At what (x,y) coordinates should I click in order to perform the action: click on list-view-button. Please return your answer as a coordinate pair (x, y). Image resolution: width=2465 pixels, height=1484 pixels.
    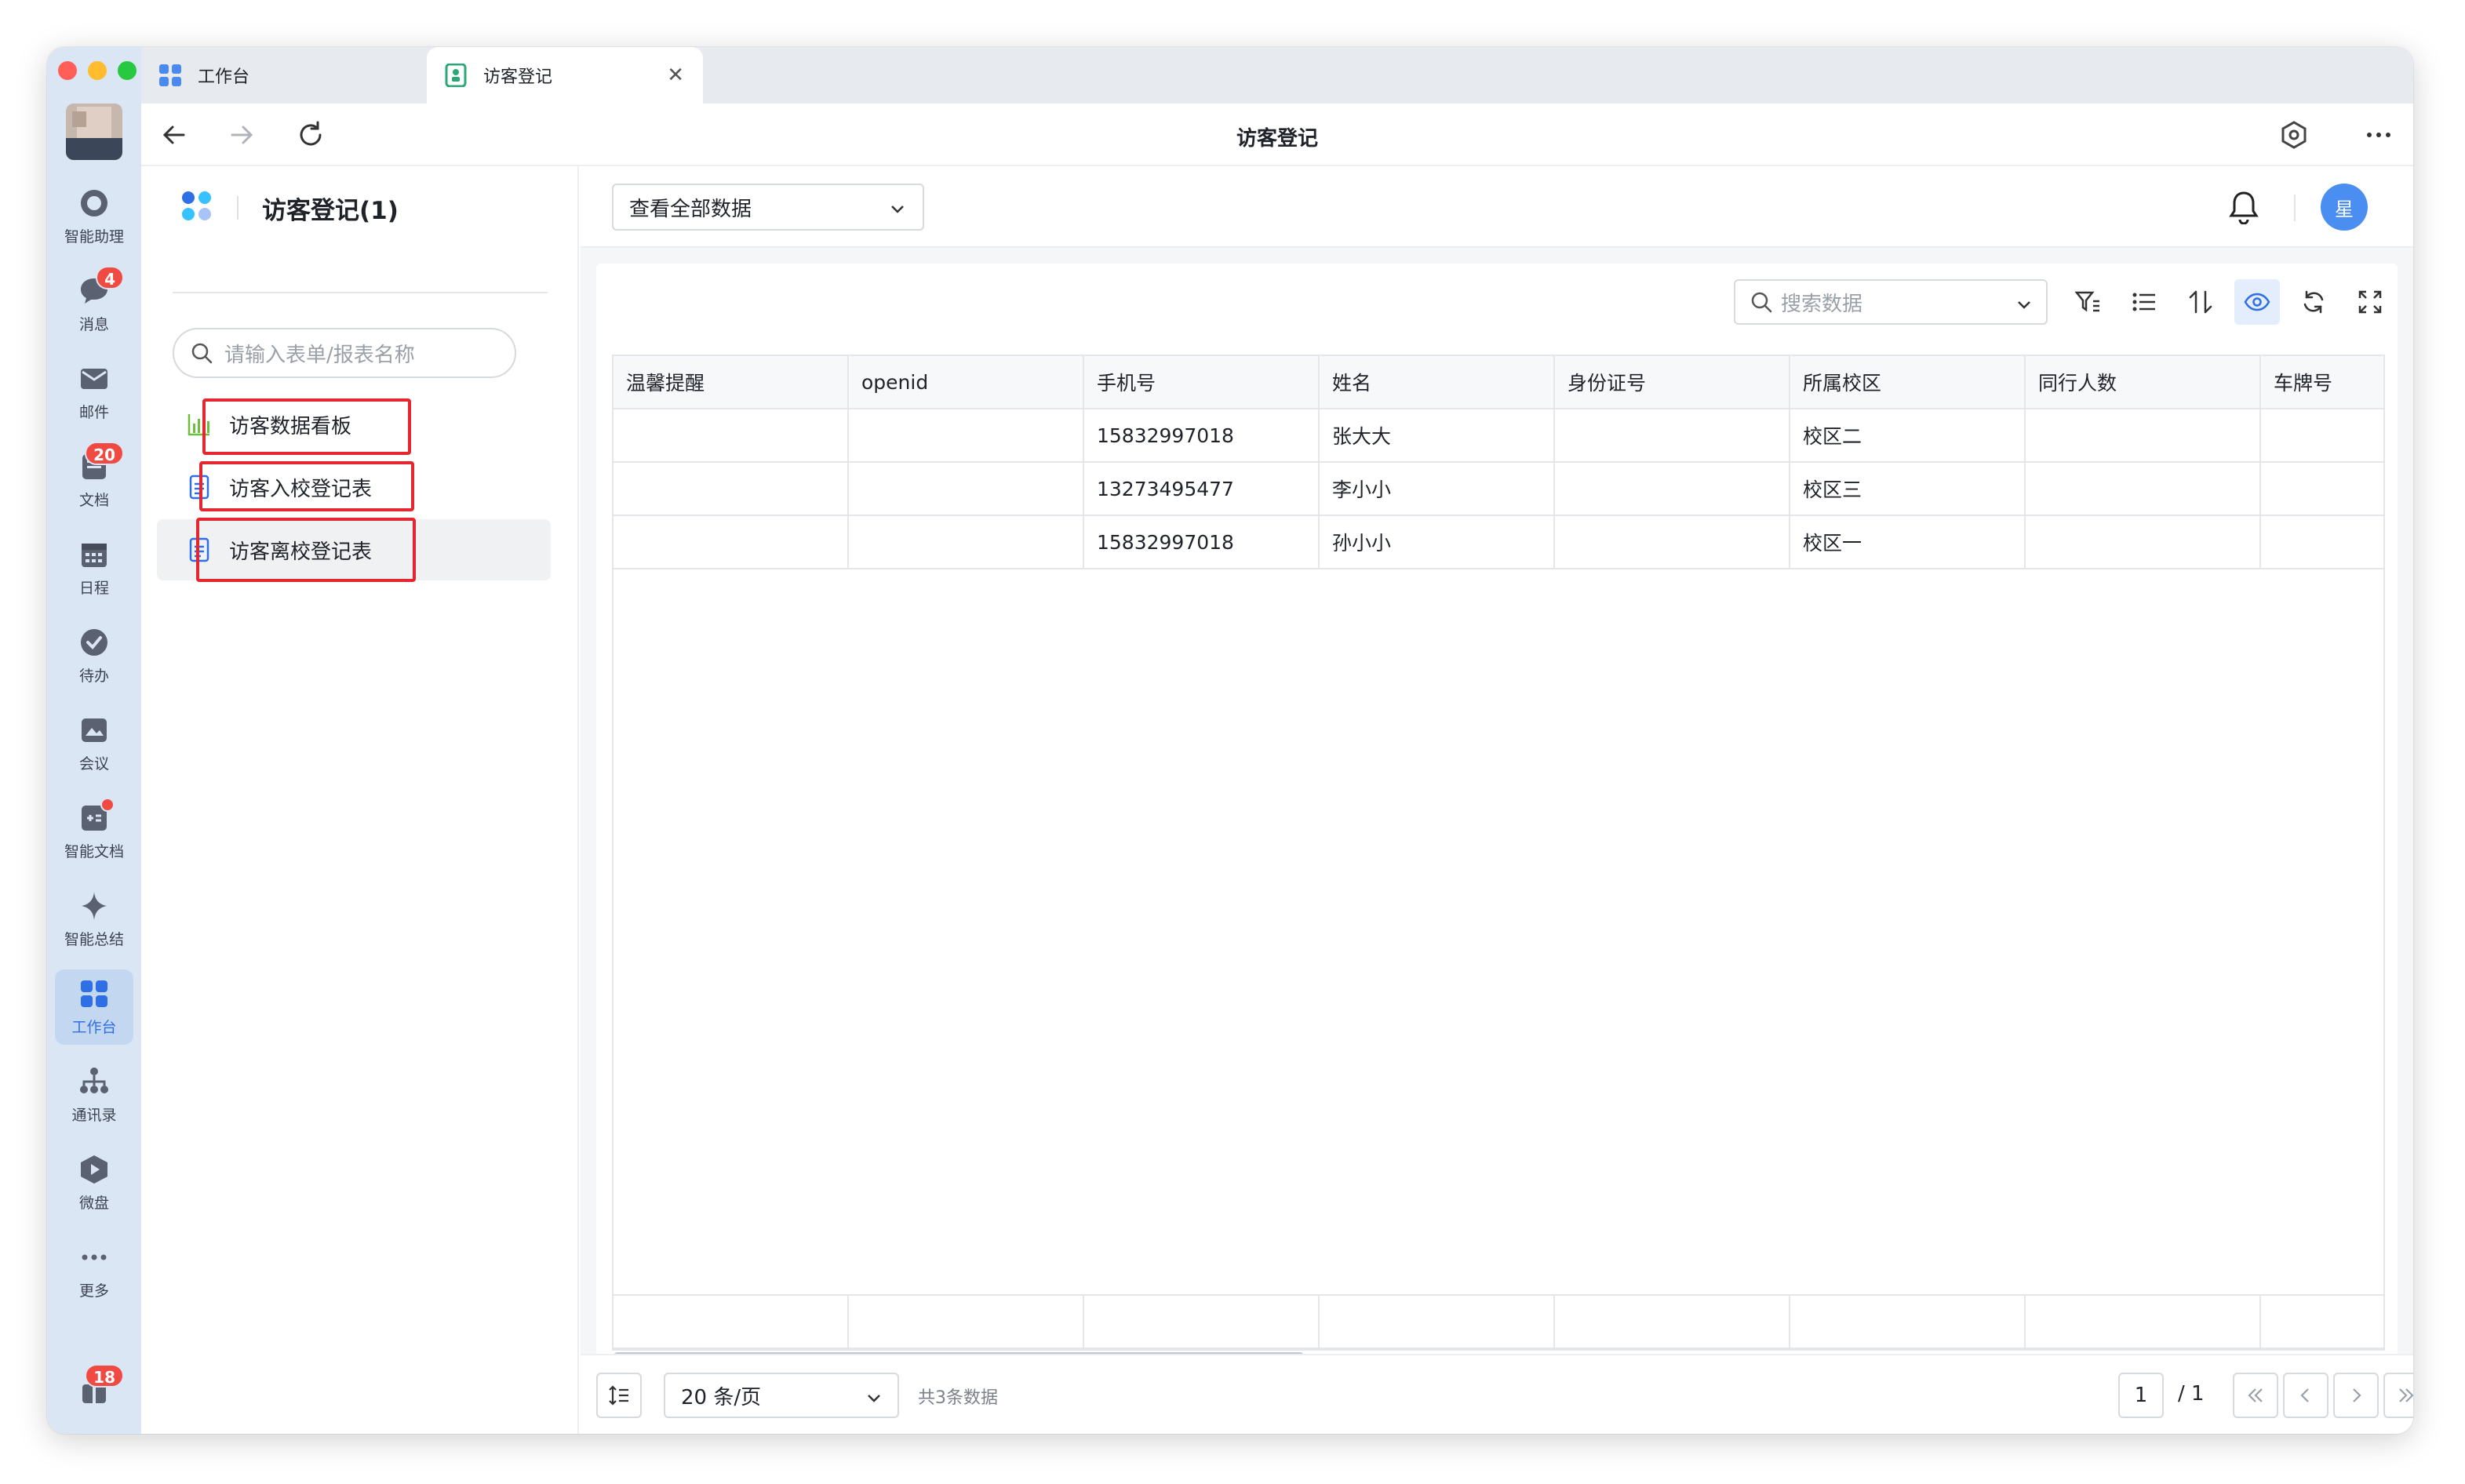
    Looking at the image, I should click on (2144, 302).